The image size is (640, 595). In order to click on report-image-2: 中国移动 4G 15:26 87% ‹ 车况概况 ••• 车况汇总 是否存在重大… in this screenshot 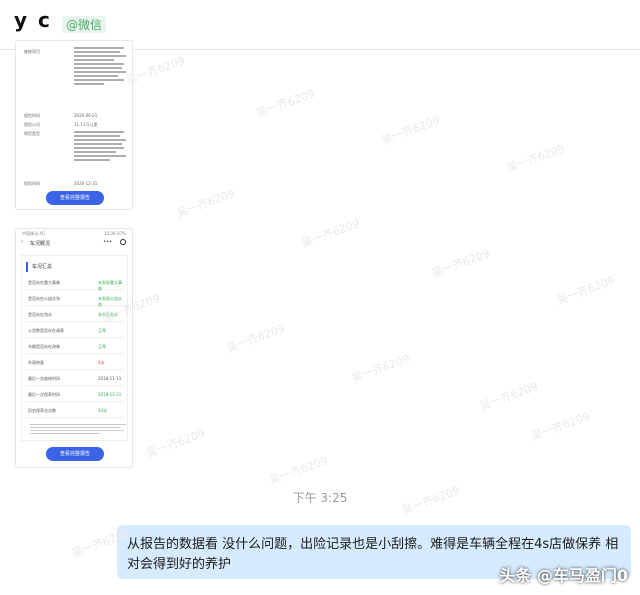, I will do `click(74, 348)`.